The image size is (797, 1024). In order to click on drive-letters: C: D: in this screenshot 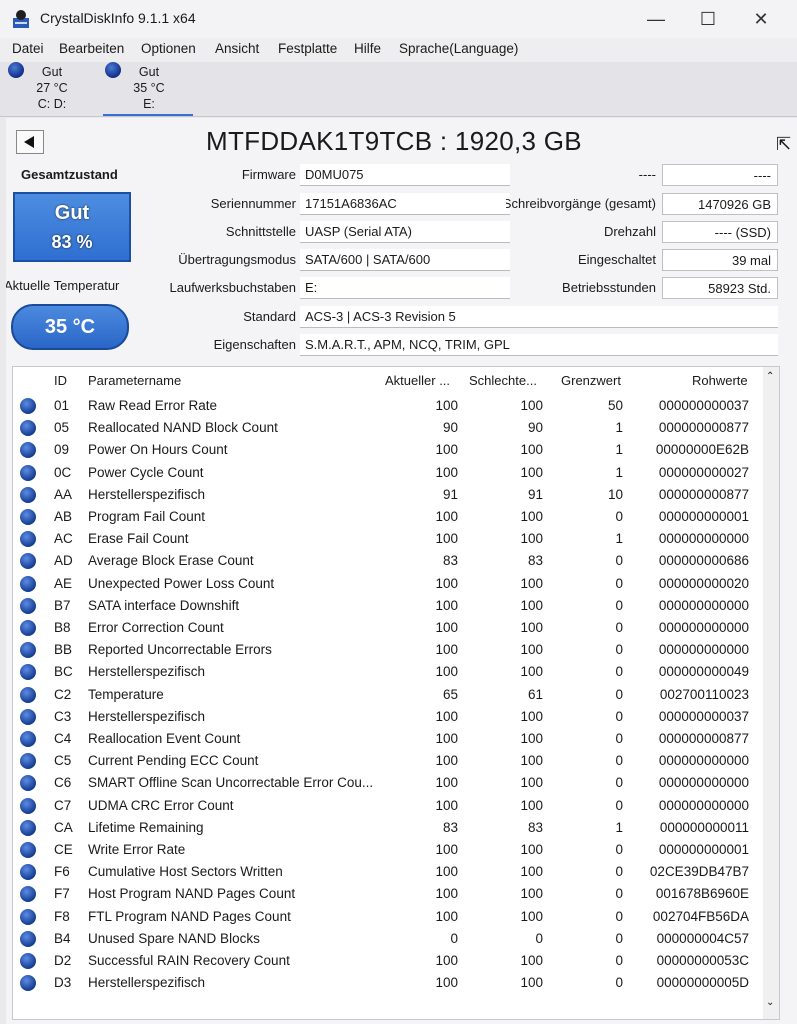, I will do `click(52, 104)`.